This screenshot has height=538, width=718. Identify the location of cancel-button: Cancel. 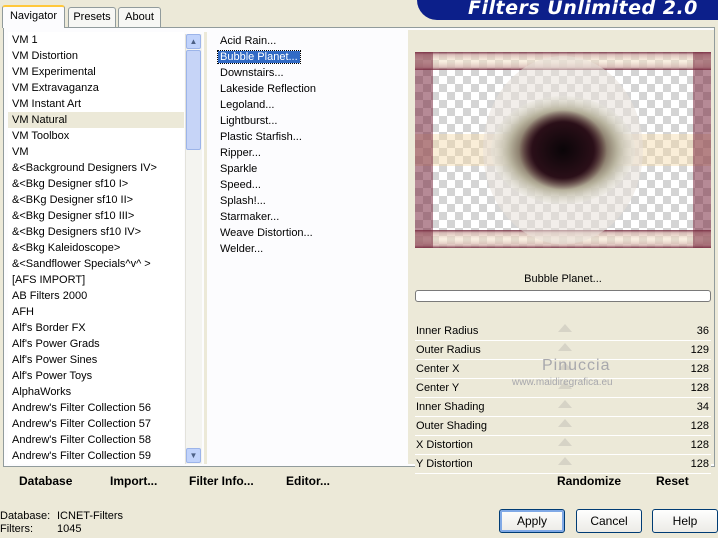
(609, 521).